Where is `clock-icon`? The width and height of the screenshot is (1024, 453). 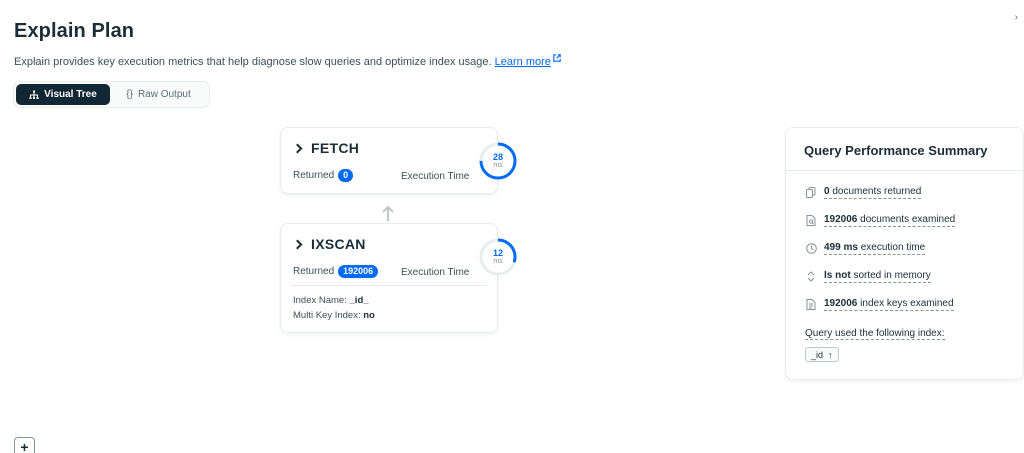 clock-icon is located at coordinates (811, 249).